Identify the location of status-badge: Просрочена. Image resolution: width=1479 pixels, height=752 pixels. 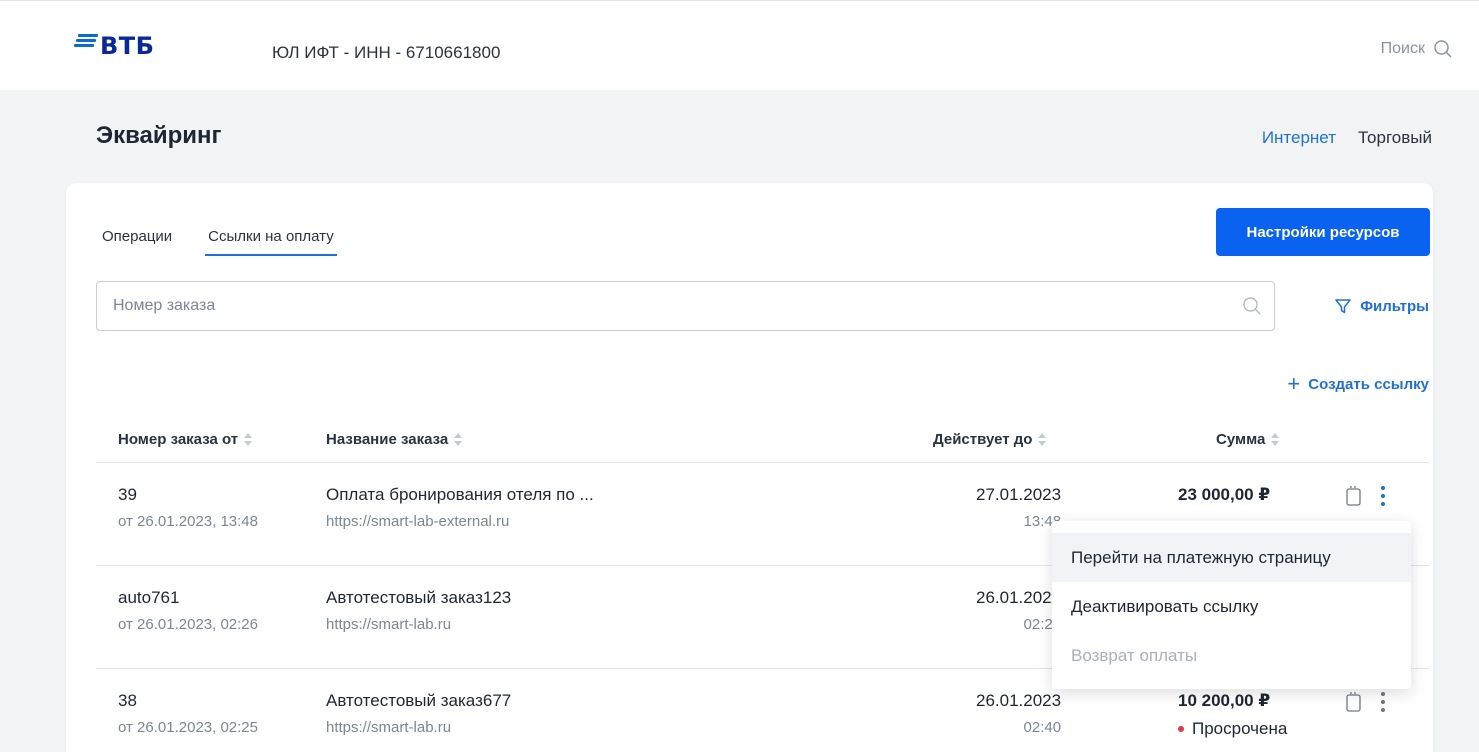
(1232, 729).